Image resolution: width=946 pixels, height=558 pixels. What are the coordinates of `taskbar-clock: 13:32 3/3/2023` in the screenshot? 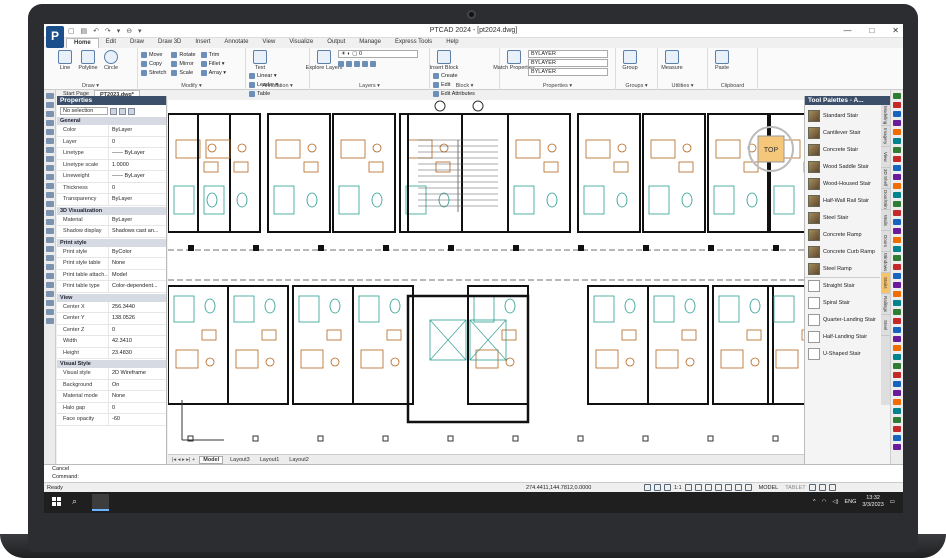 It's located at (872, 502).